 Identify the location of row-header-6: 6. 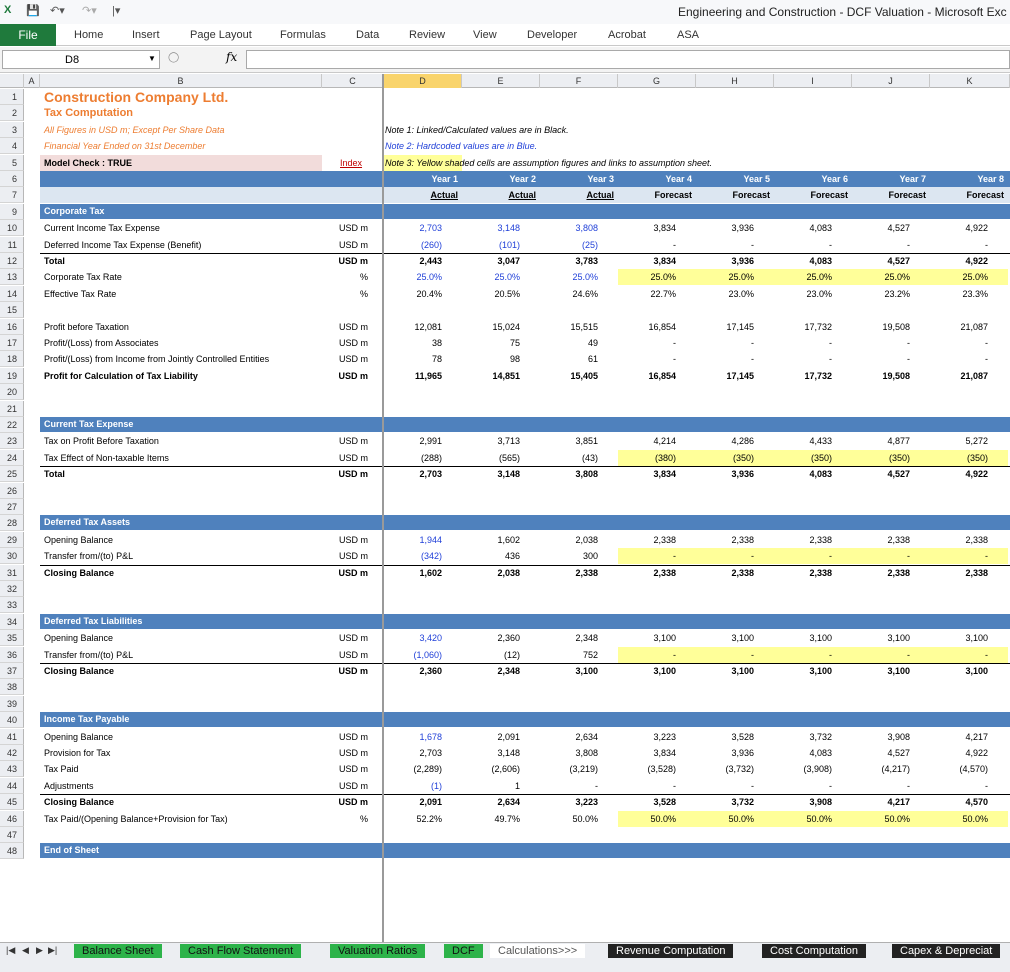
(12, 179).